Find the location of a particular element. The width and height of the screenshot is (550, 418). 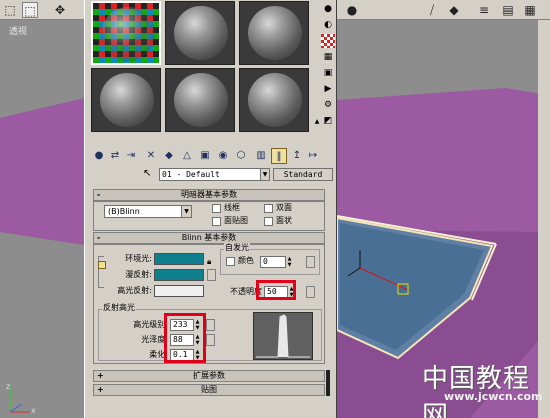

two-sided-label: 双面 is located at coordinates (284, 207).